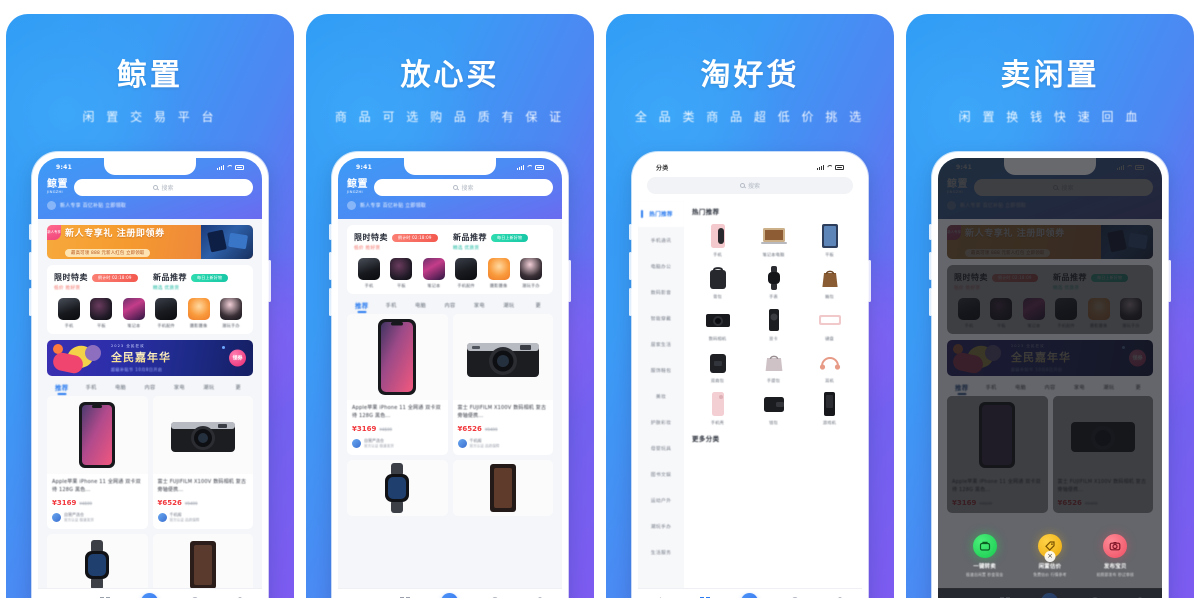 The height and width of the screenshot is (600, 1200). Describe the element at coordinates (661, 318) in the screenshot. I see `sidebar-item-wearable: 智能穿戴` at that location.